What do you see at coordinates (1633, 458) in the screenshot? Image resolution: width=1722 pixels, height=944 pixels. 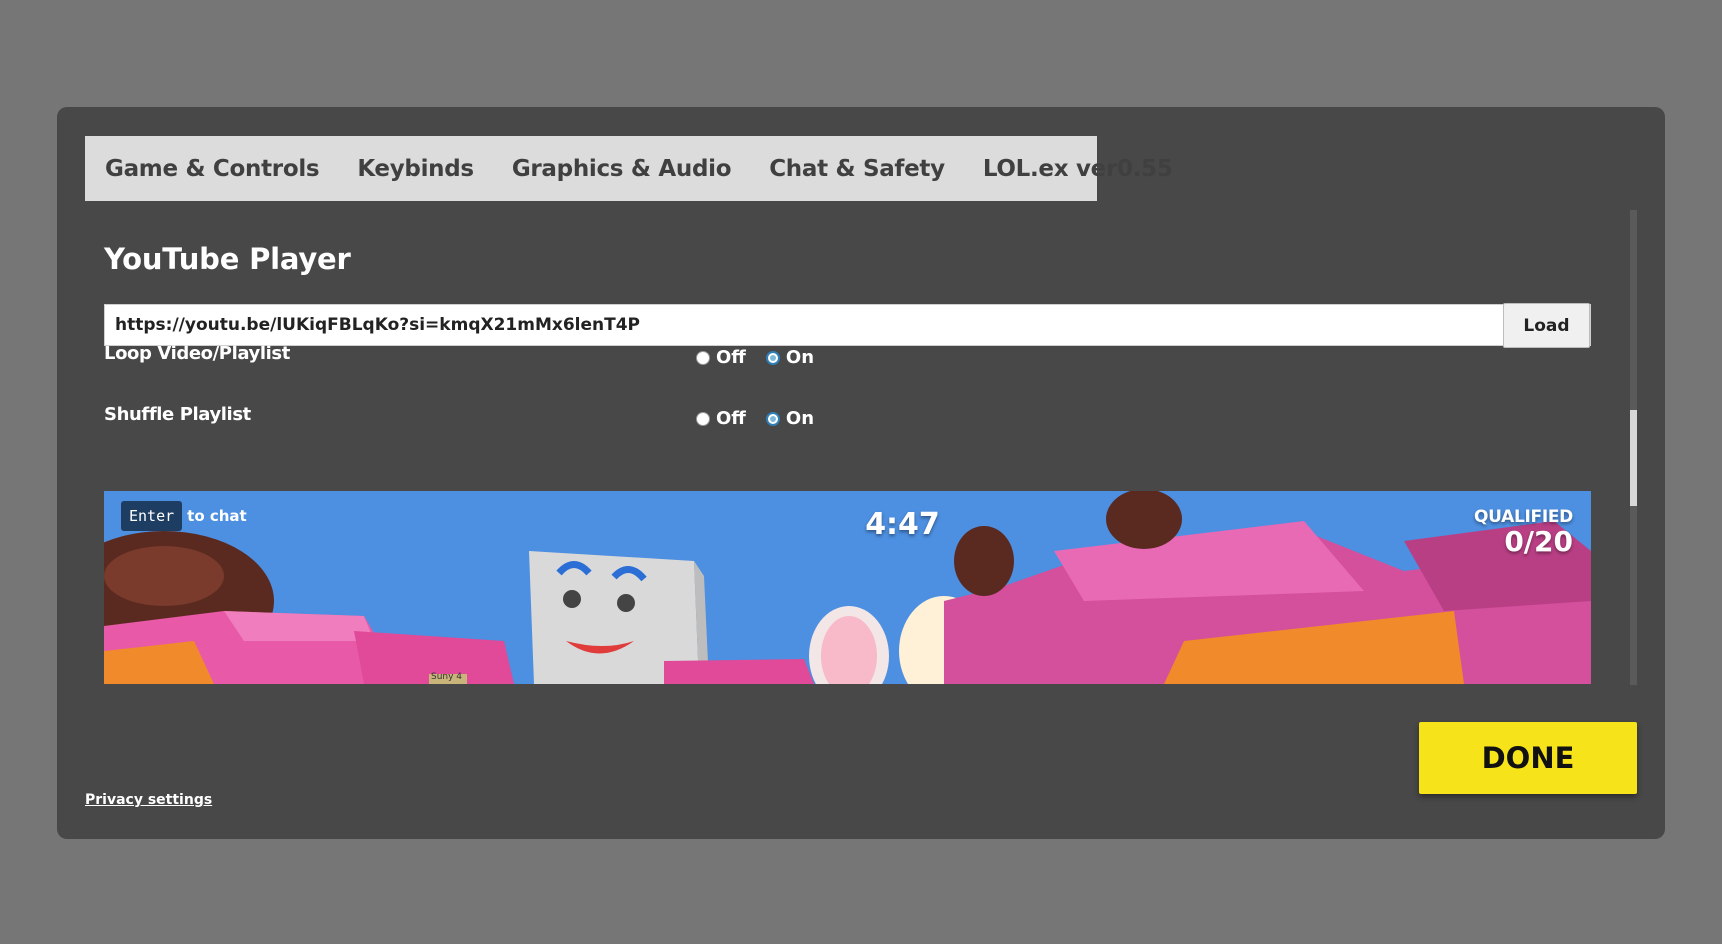 I see `scrollbar-thumb` at bounding box center [1633, 458].